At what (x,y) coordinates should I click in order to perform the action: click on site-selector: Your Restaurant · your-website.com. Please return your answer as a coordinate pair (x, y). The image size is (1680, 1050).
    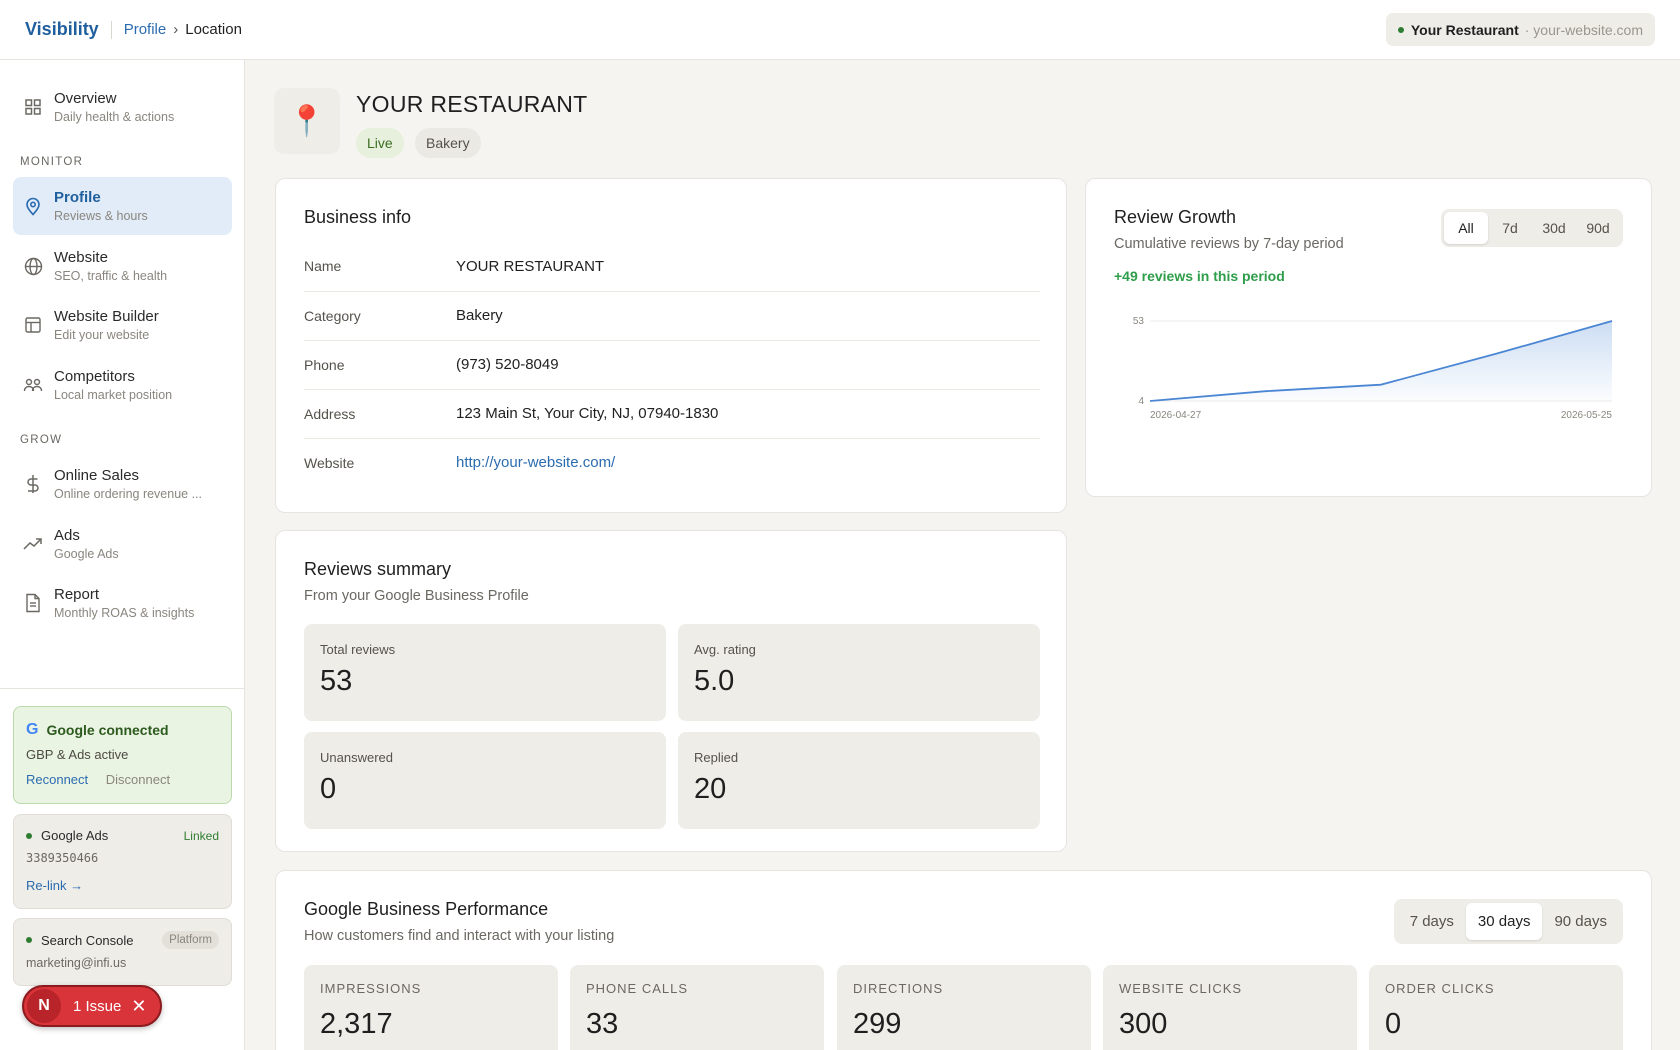
    Looking at the image, I should click on (1520, 29).